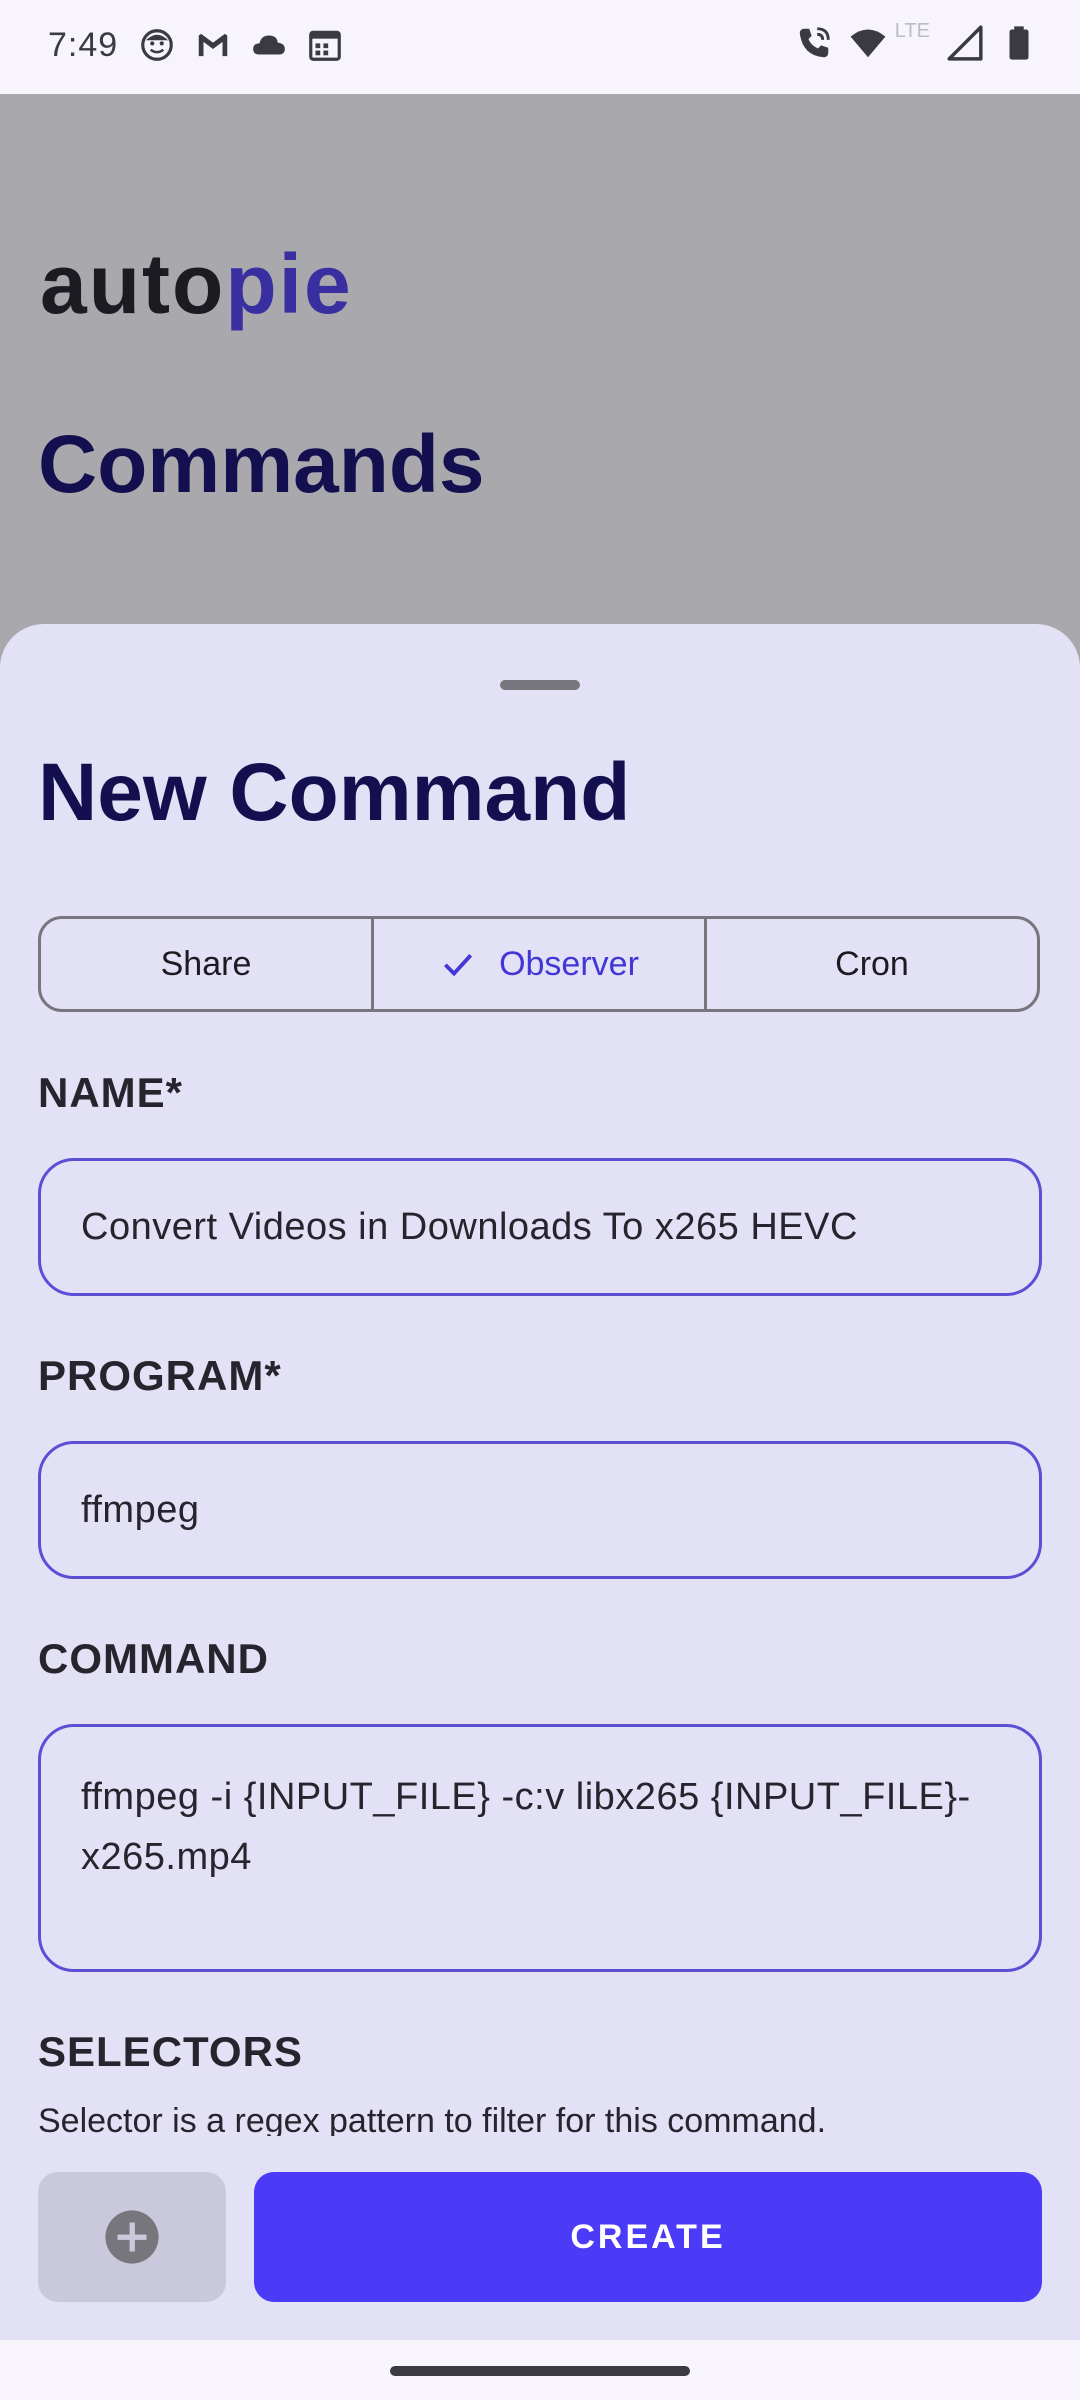  Describe the element at coordinates (241, 45) in the screenshot. I see `notification-icons` at that location.